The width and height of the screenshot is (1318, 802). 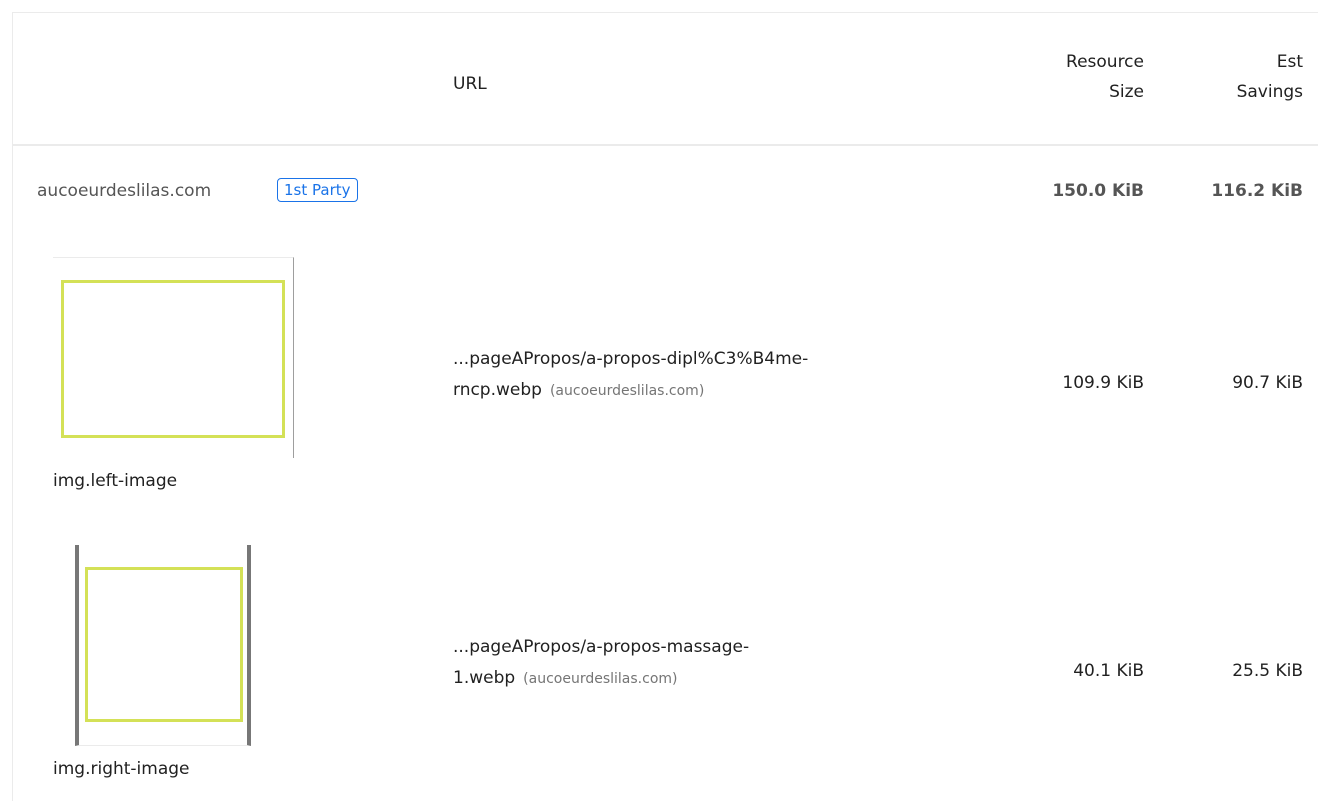 I want to click on est-savings-column-header: Est Savings, so click(x=1270, y=77).